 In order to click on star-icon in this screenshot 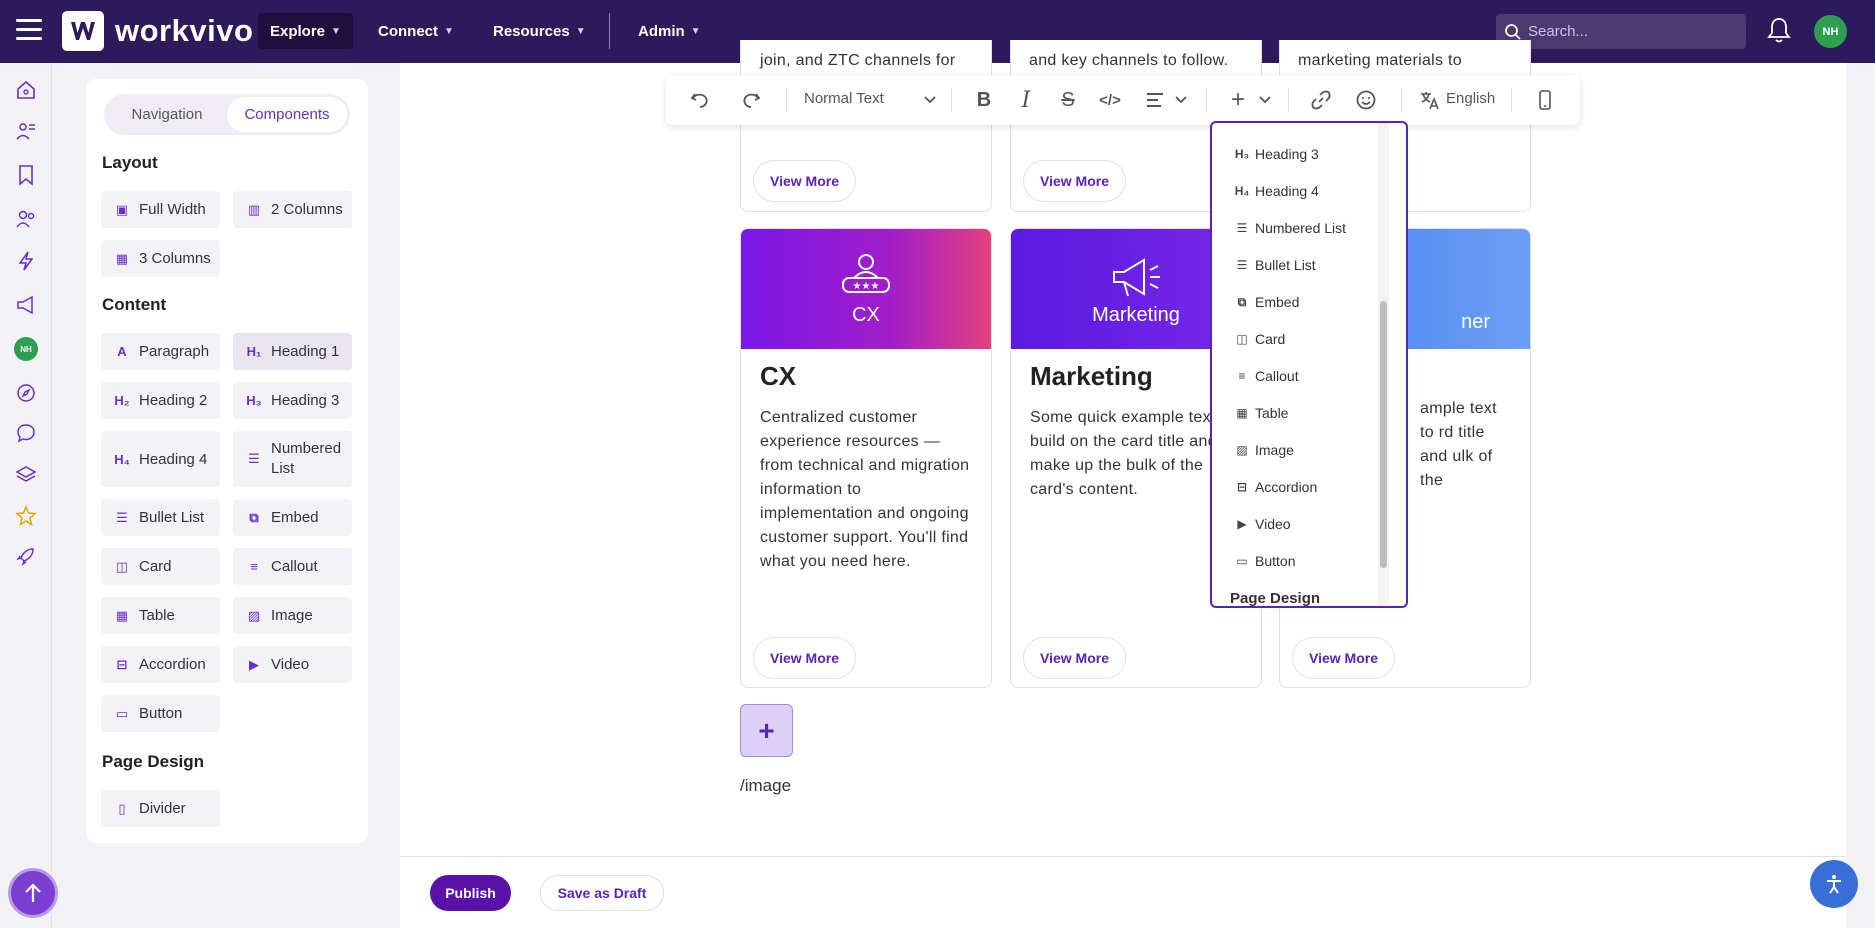, I will do `click(26, 516)`.